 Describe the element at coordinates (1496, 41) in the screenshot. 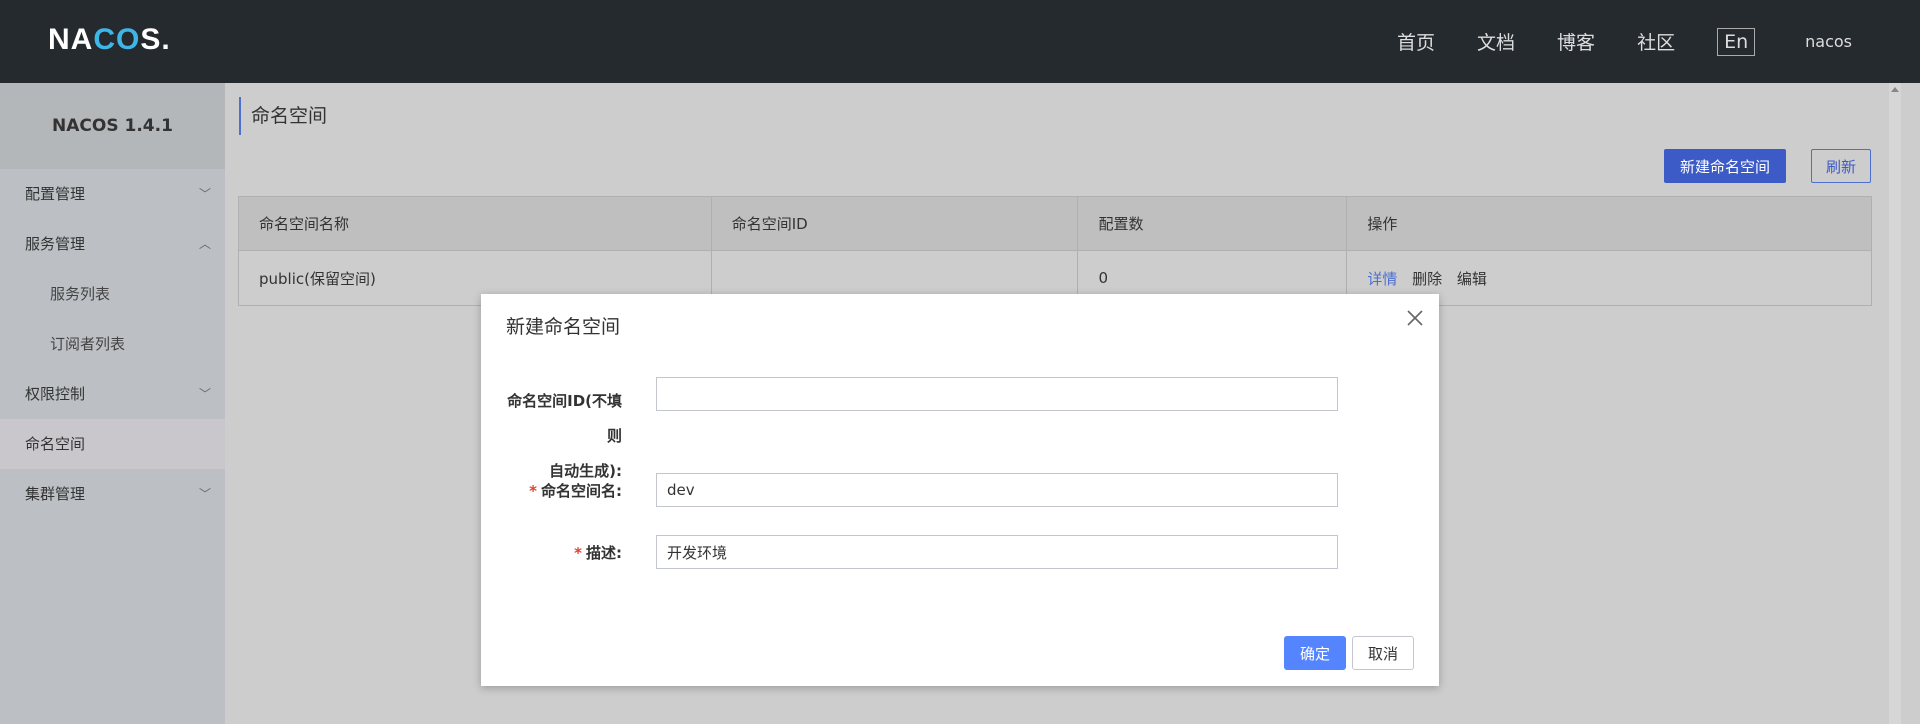

I see `nav-docs-link: 文档` at that location.